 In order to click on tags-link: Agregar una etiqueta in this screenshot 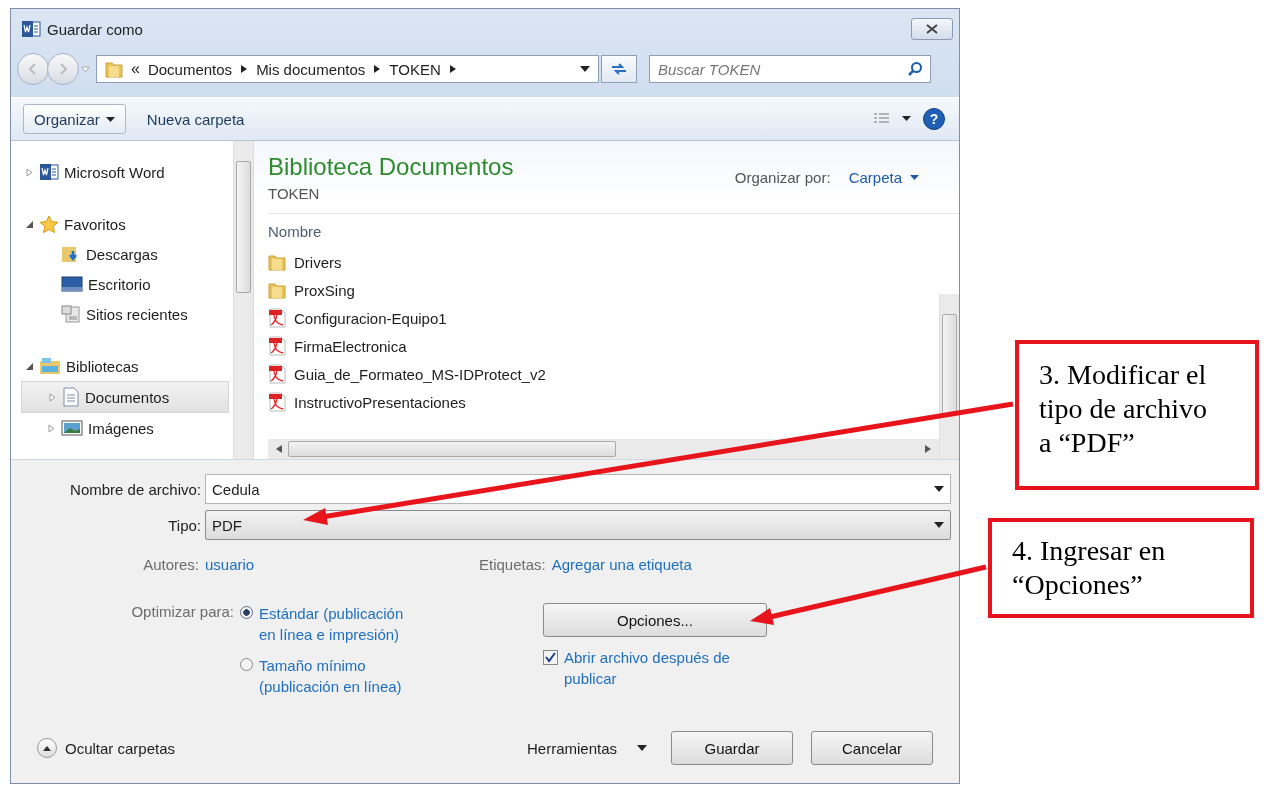, I will do `click(621, 564)`.